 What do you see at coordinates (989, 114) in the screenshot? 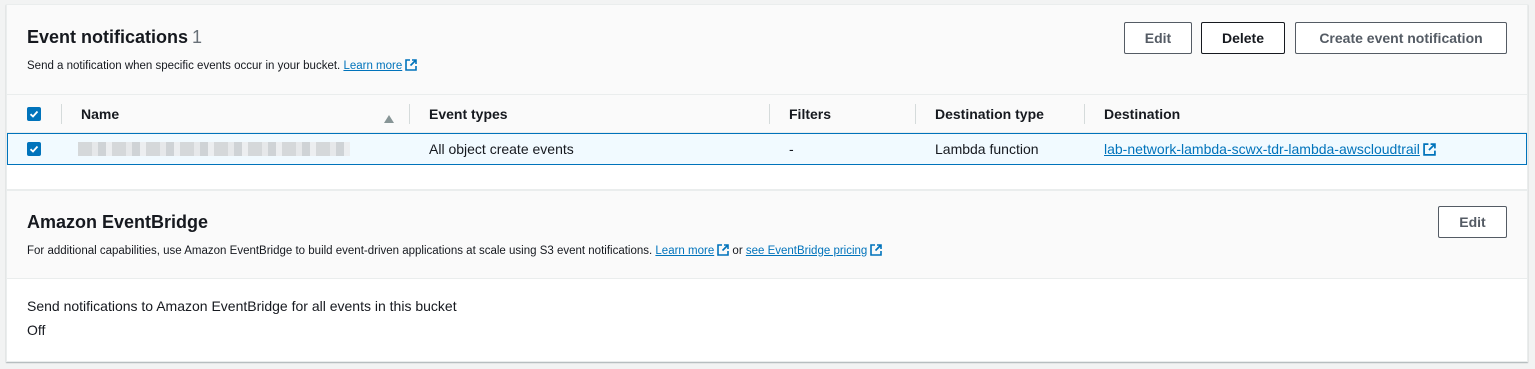
I see `column-header-destination-type: Destination type` at bounding box center [989, 114].